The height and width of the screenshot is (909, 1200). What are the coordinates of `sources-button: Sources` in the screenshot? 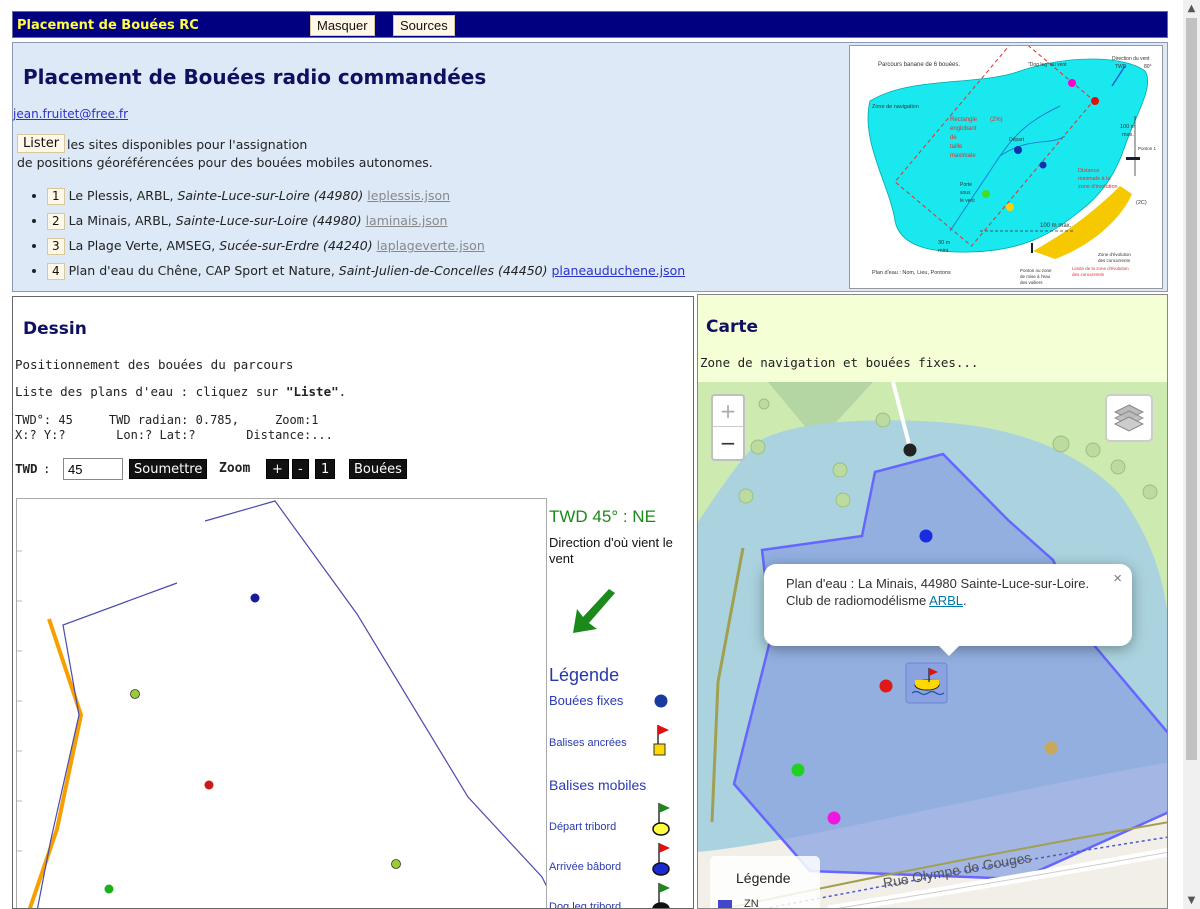 It's located at (424, 25).